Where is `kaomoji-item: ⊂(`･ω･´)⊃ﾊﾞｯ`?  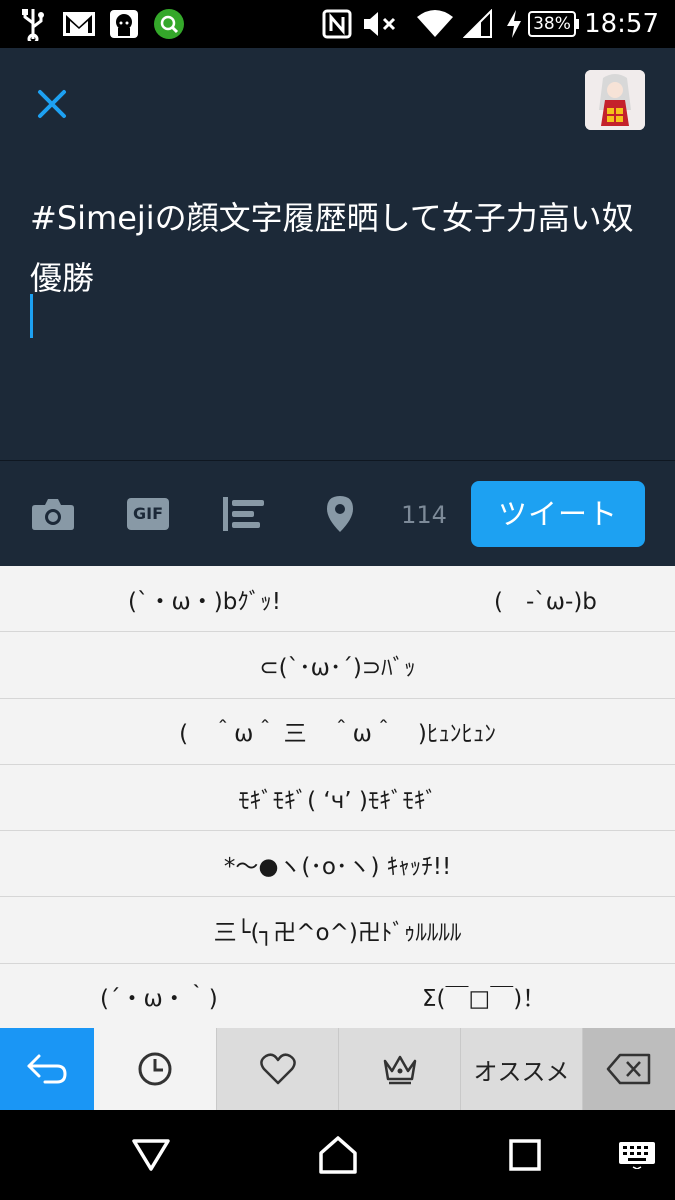
kaomoji-item: ⊂(`･ω･´)⊃ﾊﾞｯ is located at coordinates (337, 665).